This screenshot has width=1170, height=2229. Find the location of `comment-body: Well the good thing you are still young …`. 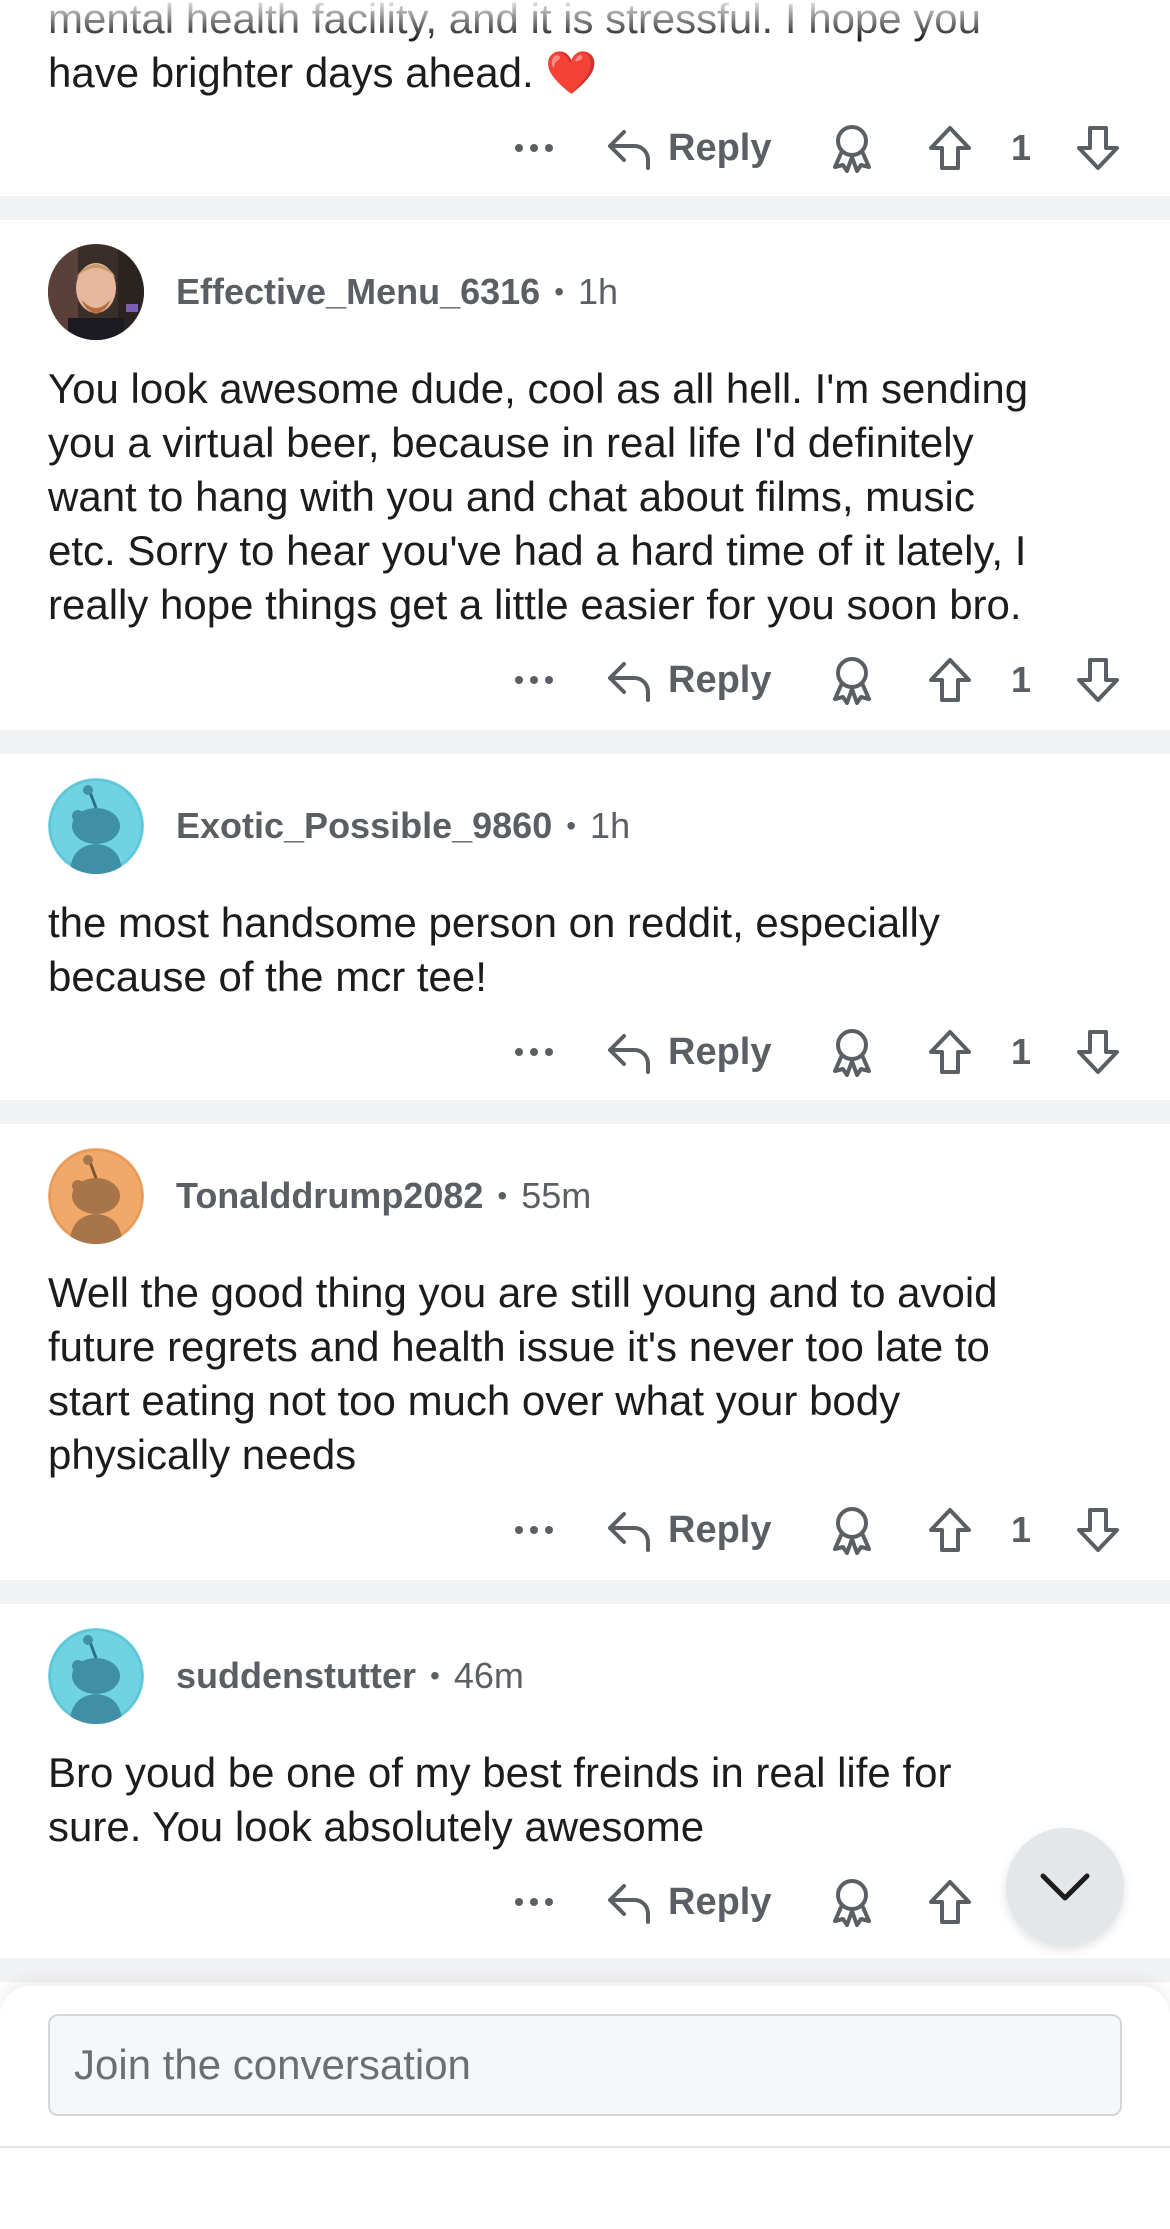

comment-body: Well the good thing you are still young … is located at coordinates (593, 1374).